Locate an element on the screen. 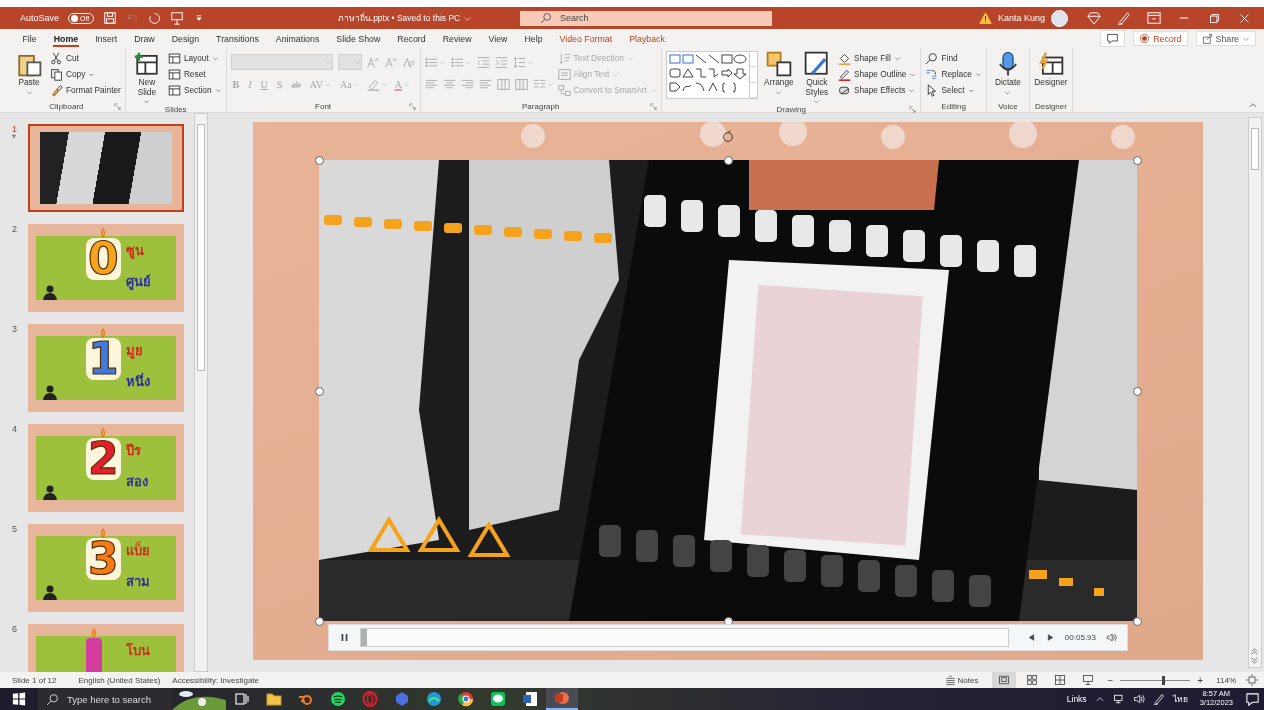 Image resolution: width=1264 pixels, height=710 pixels. rotate-handle-icon is located at coordinates (728, 137).